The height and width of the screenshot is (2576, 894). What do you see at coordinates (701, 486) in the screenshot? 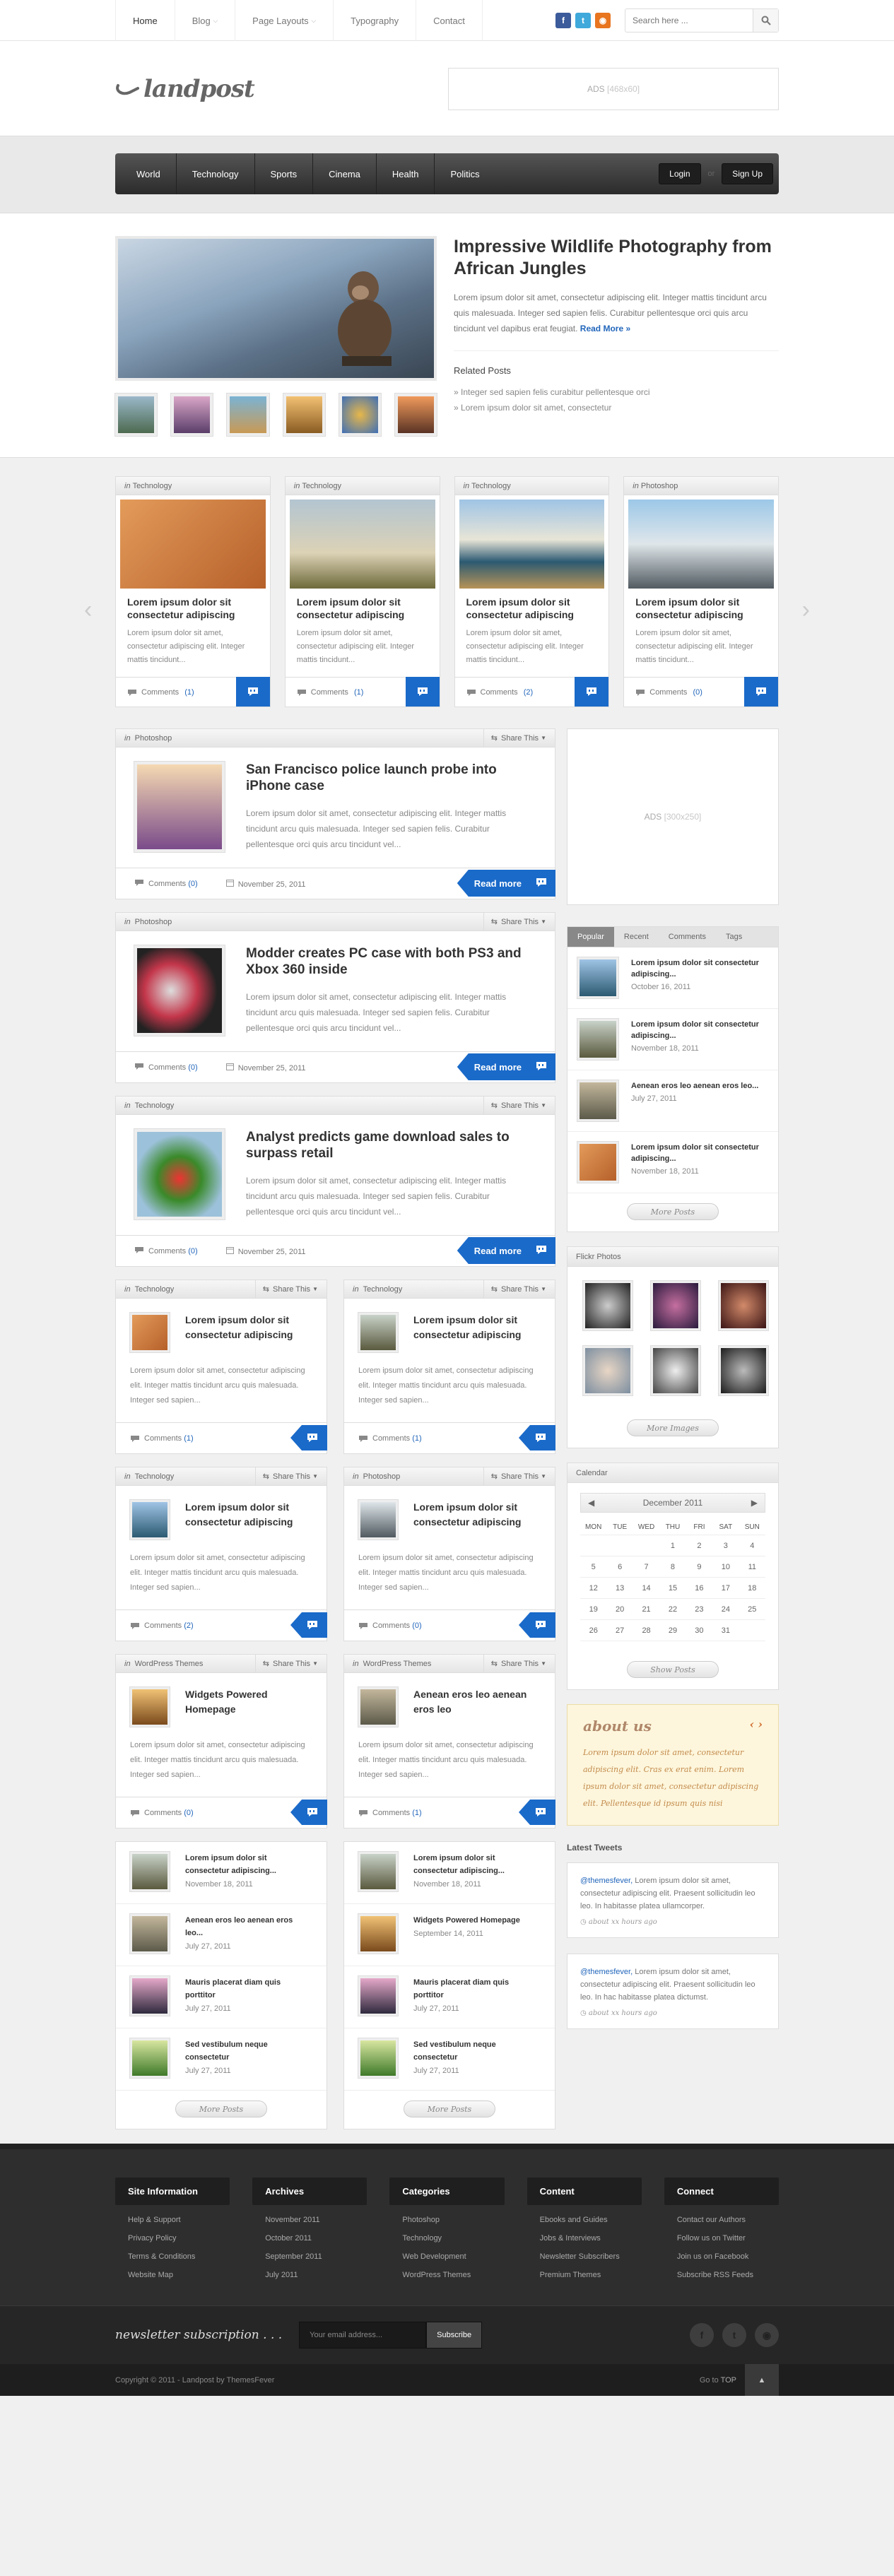
I see `card-category: in Photoshop` at bounding box center [701, 486].